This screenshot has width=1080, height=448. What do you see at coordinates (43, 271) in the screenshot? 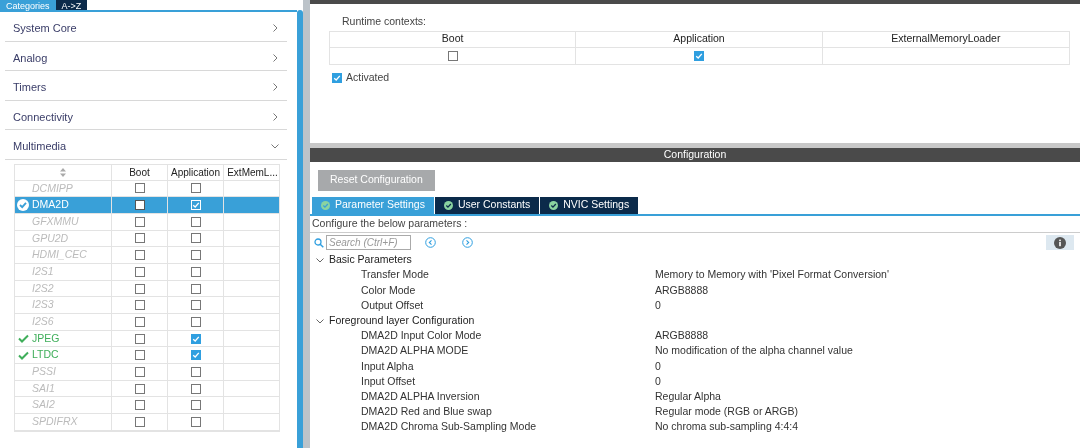
I see `peripheral-name: I2S1` at bounding box center [43, 271].